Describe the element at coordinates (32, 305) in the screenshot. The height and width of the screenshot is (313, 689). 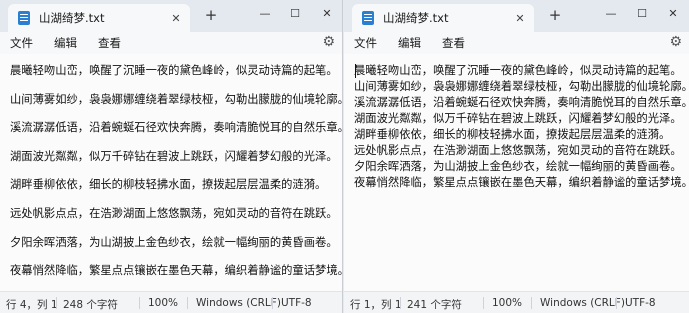
I see `cursor-position: 行 4，列 1` at that location.